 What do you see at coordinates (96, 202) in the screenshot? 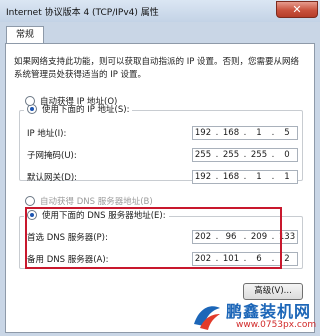
I see `dns-auto-label: 自动获得 DNS 服务器地址(B)` at bounding box center [96, 202].